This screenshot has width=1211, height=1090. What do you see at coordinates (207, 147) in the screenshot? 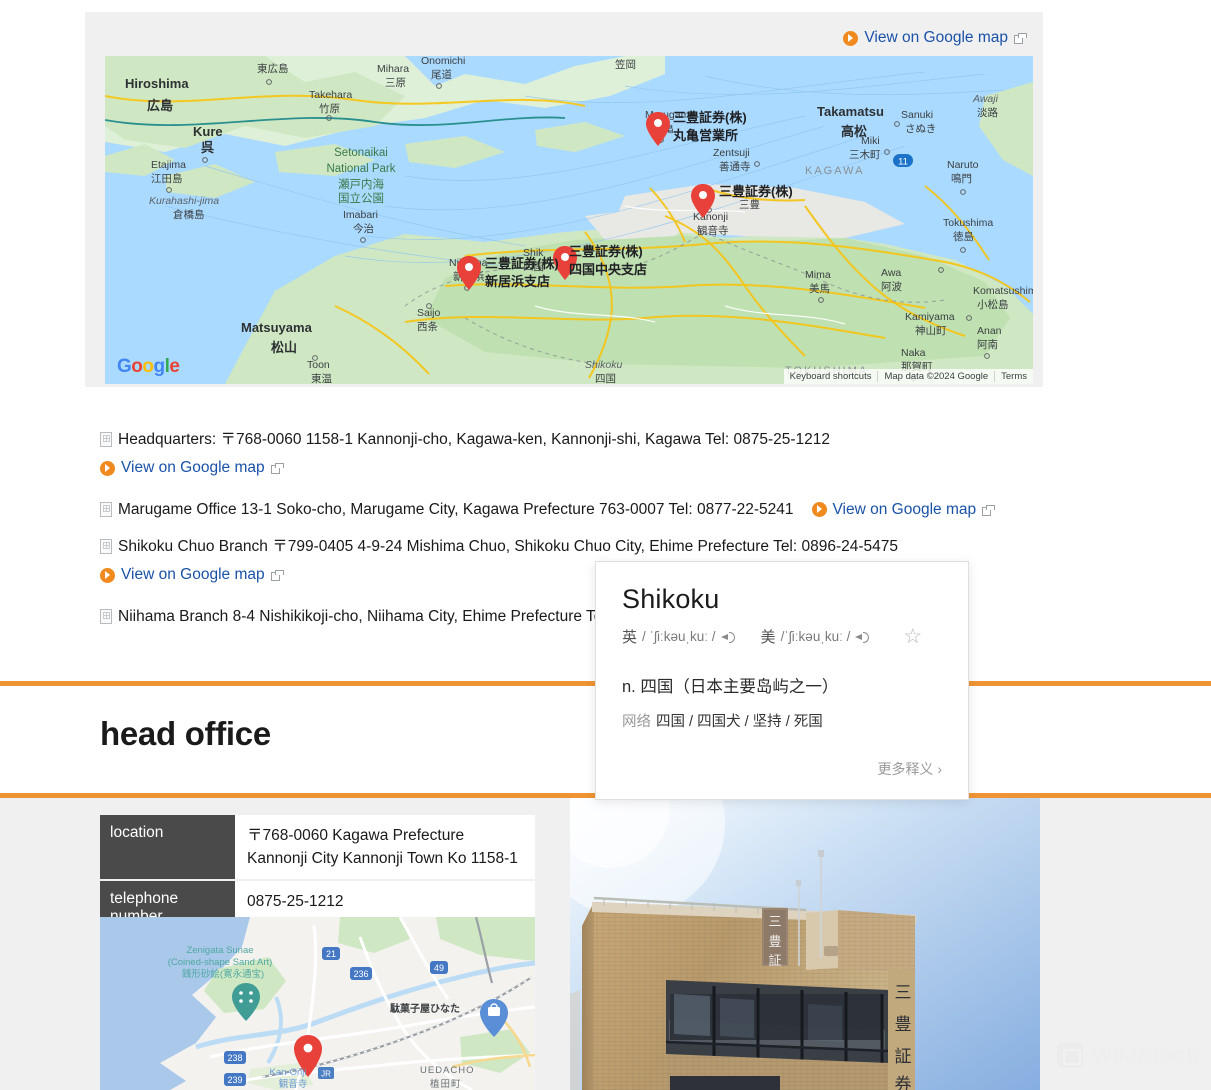
I see `svg-text: 呉` at bounding box center [207, 147].